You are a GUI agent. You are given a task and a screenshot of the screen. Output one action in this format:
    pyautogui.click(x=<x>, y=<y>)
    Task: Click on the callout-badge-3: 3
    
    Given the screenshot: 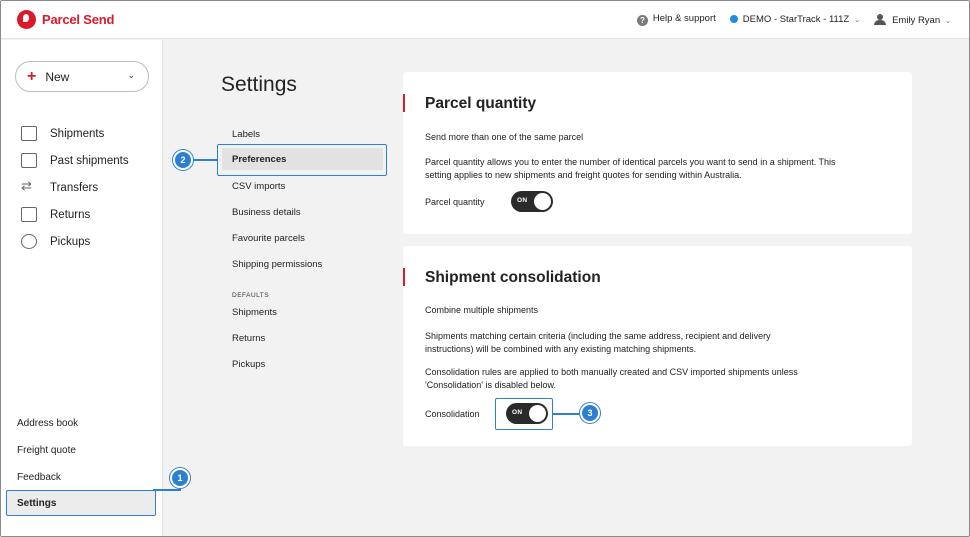 What is the action you would take?
    pyautogui.click(x=590, y=413)
    